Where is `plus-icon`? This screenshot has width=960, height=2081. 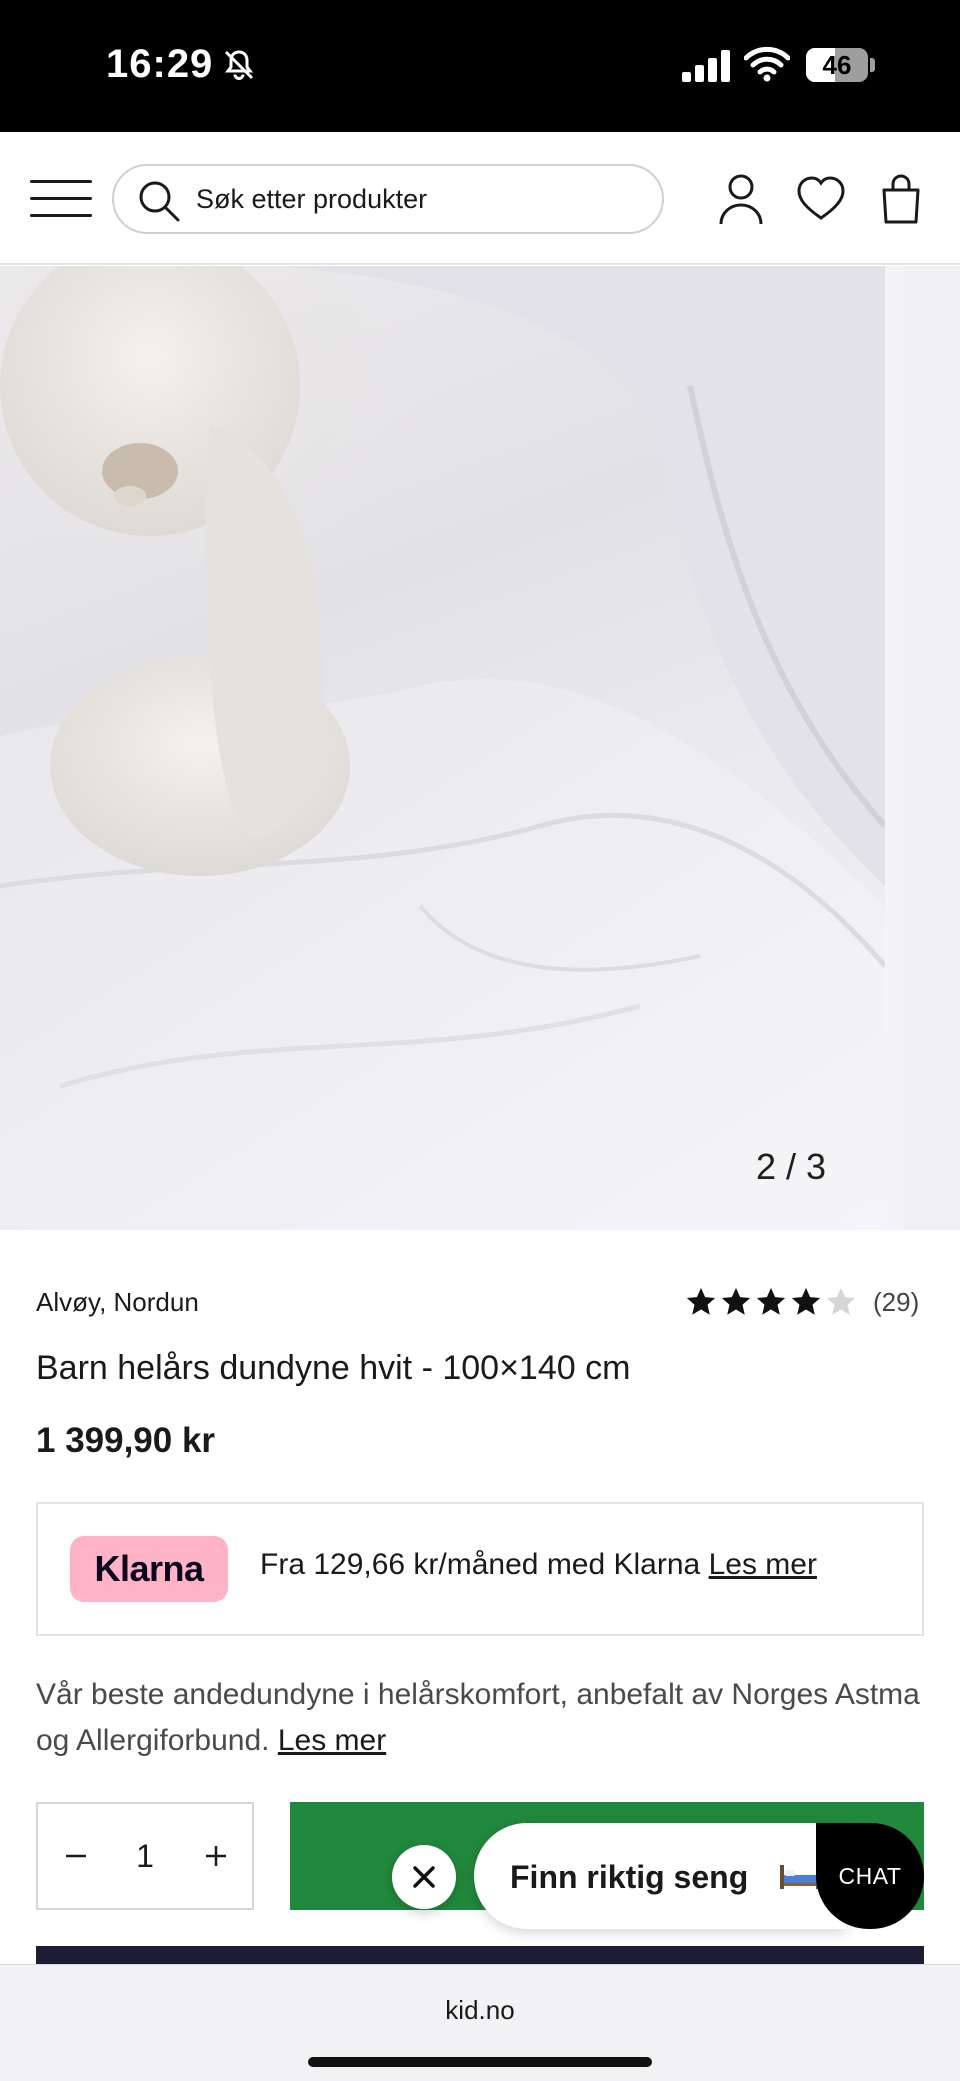
plus-icon is located at coordinates (216, 1856).